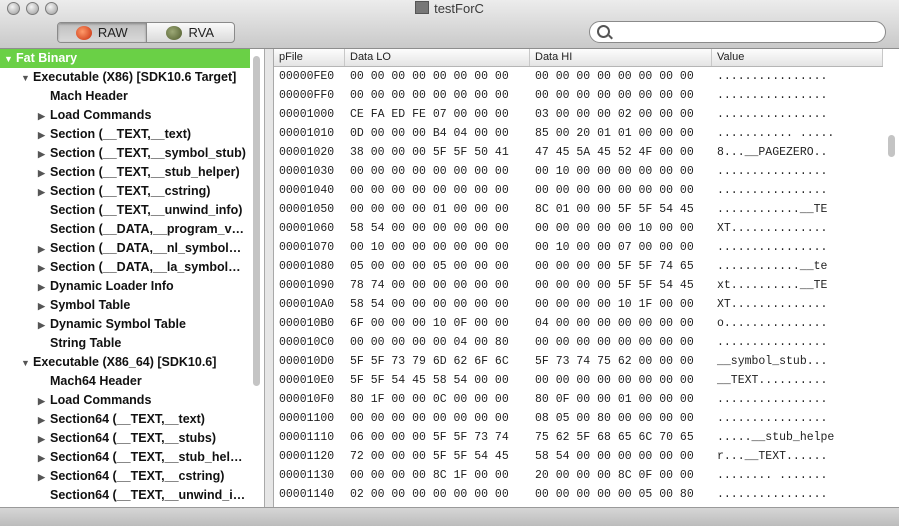  I want to click on column-header-value: Value, so click(797, 57).